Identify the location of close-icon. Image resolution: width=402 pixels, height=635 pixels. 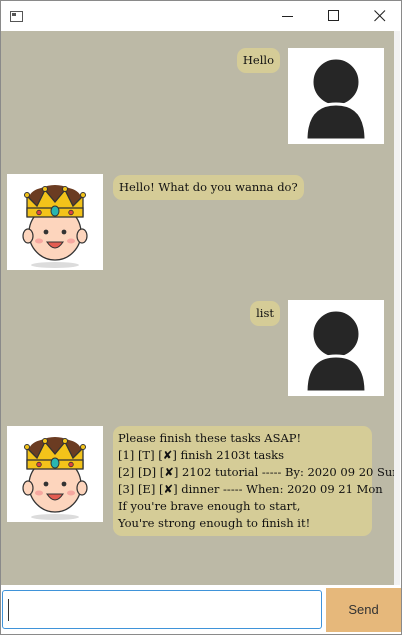
(380, 16).